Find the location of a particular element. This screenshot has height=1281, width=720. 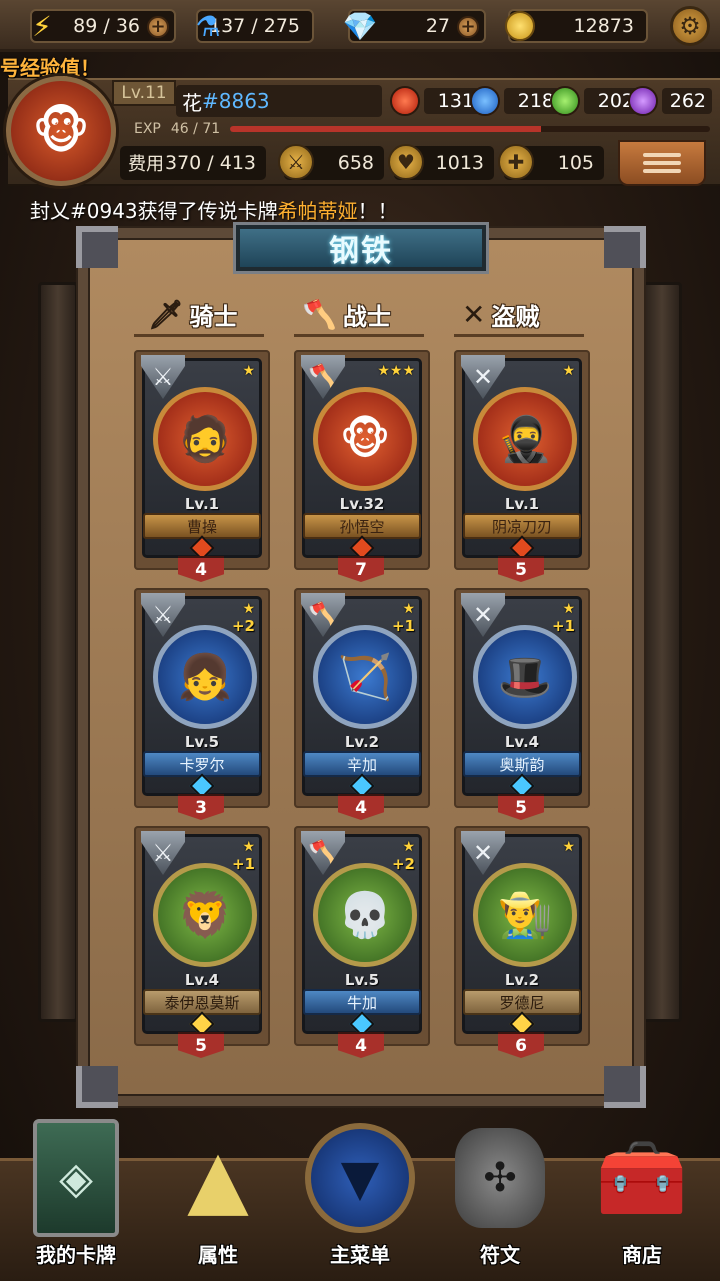

class-header-warrior: 🪓 战士 is located at coordinates (346, 314).